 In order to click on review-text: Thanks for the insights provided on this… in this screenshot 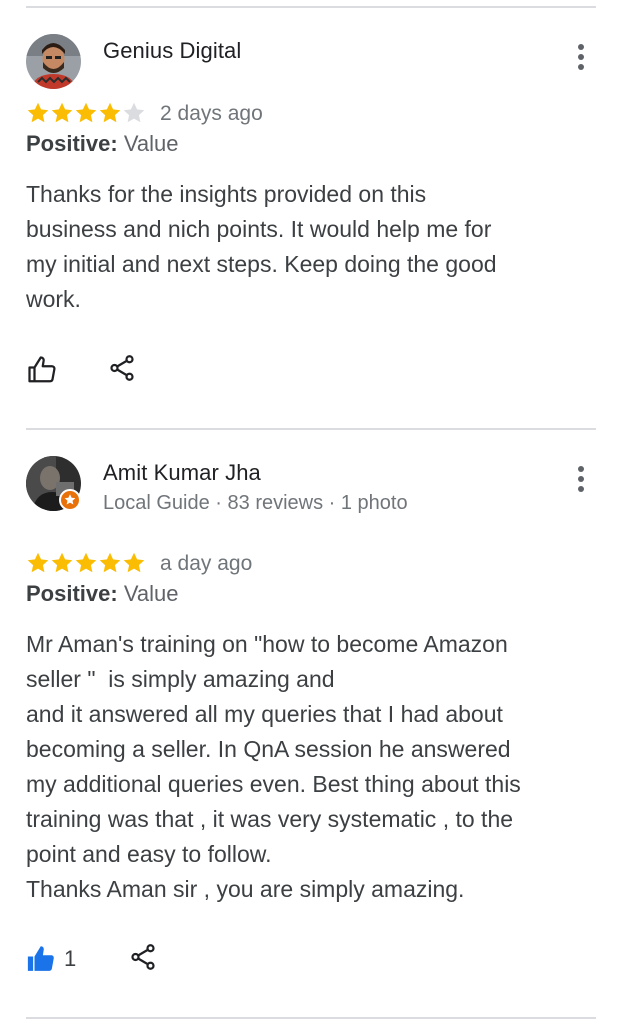, I will do `click(261, 246)`.